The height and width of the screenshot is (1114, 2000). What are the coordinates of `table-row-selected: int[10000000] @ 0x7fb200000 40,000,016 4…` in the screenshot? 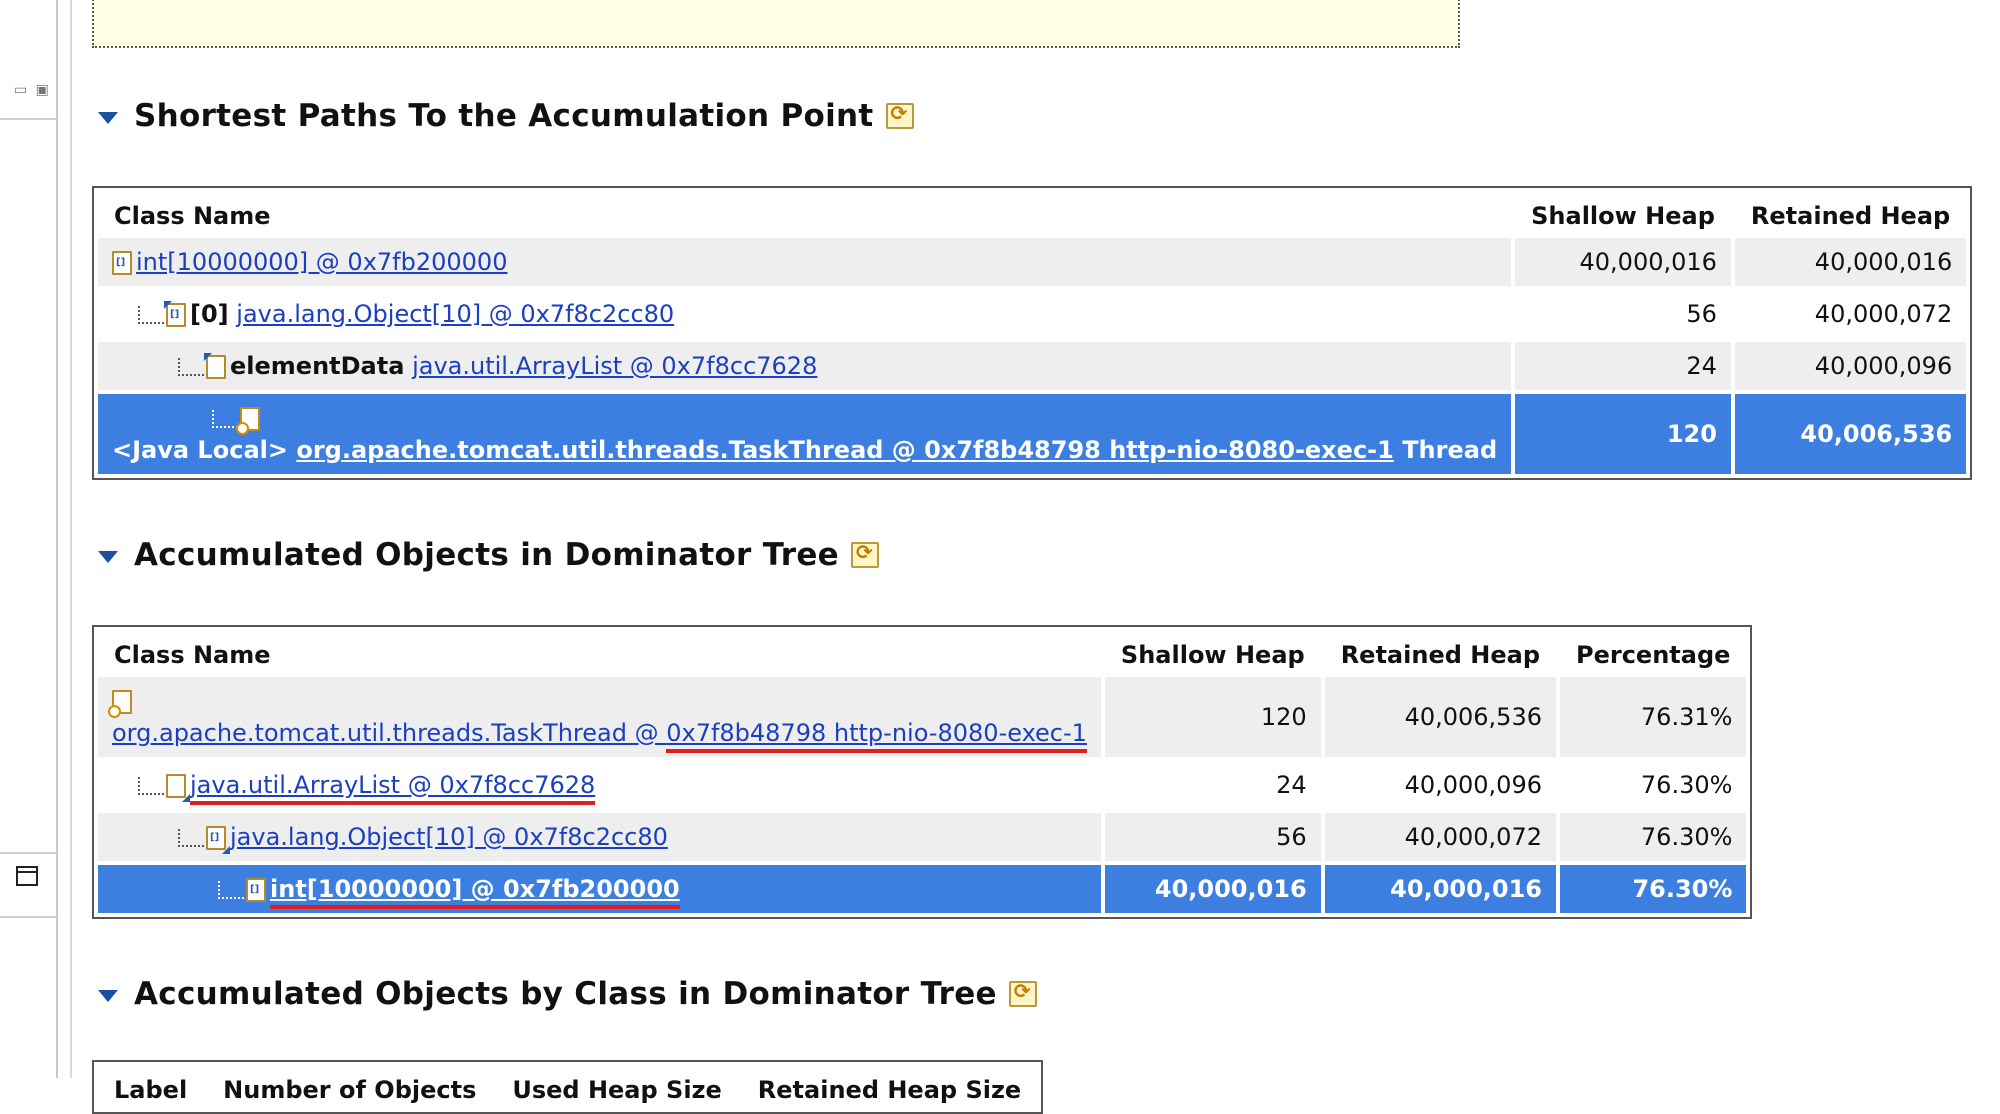 It's located at (922, 889).